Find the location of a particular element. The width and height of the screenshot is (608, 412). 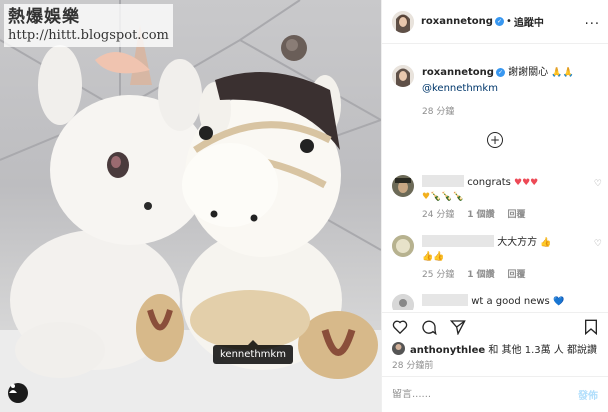

watermark: 熱爆娛樂 http://hittt.blogspot.com is located at coordinates (88, 25).